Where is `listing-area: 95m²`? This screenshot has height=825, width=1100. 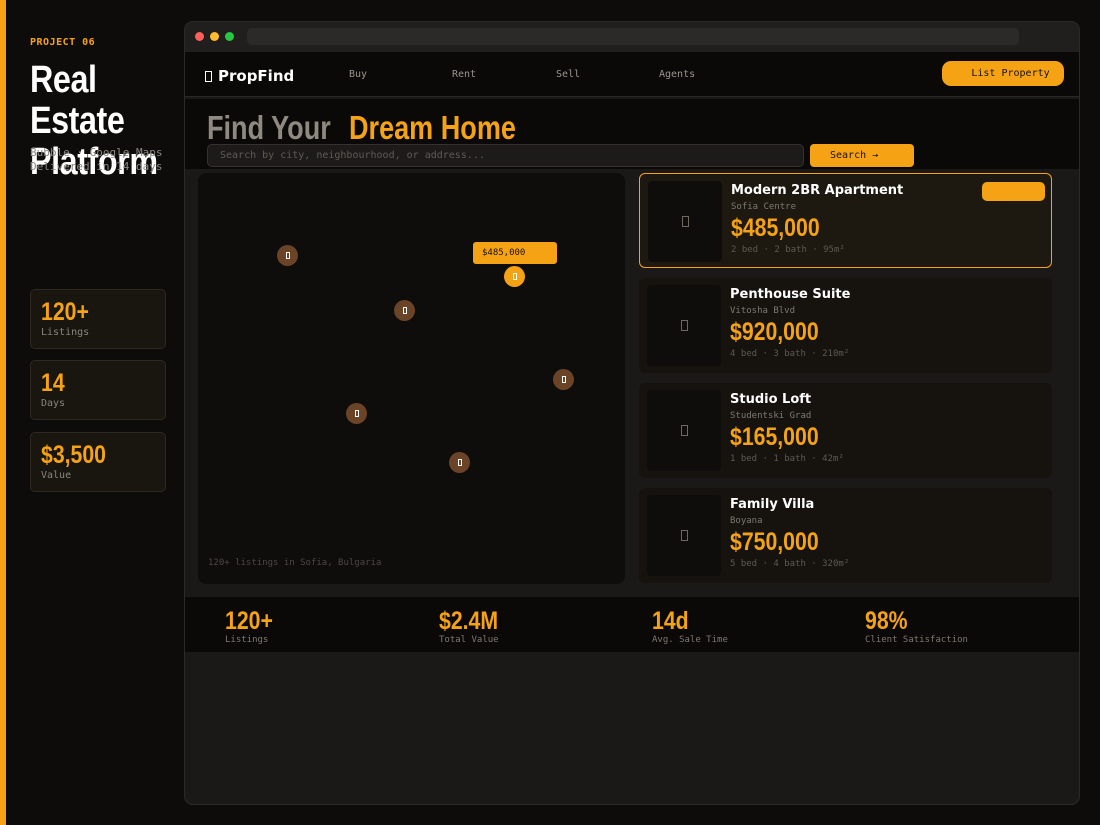
listing-area: 95m² is located at coordinates (834, 250).